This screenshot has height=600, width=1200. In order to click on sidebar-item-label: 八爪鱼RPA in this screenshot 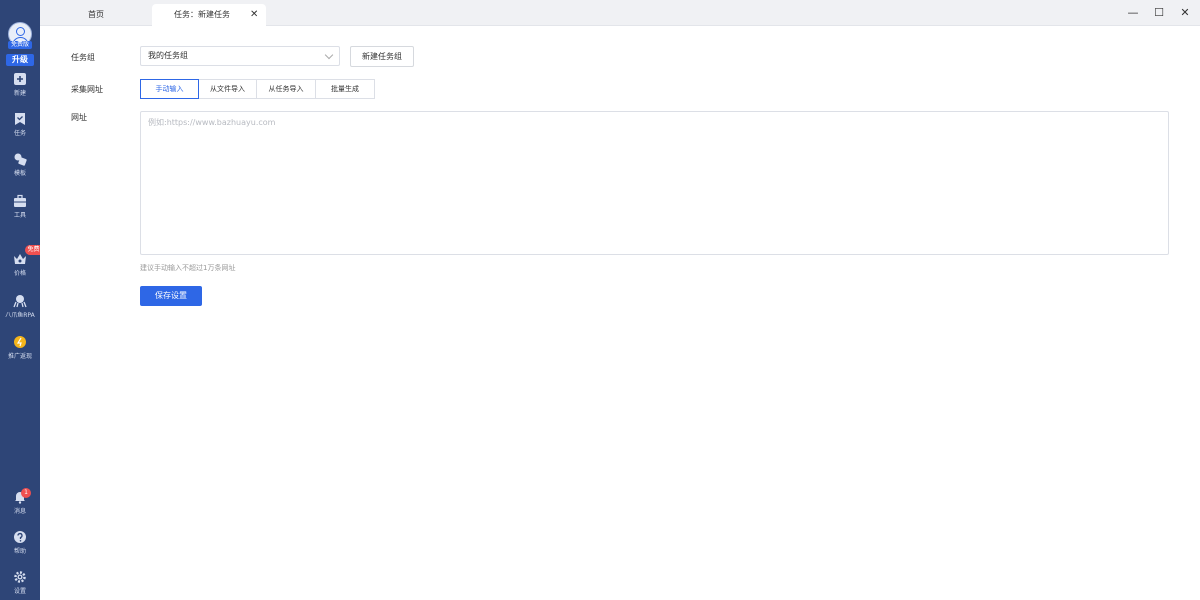, I will do `click(20, 315)`.